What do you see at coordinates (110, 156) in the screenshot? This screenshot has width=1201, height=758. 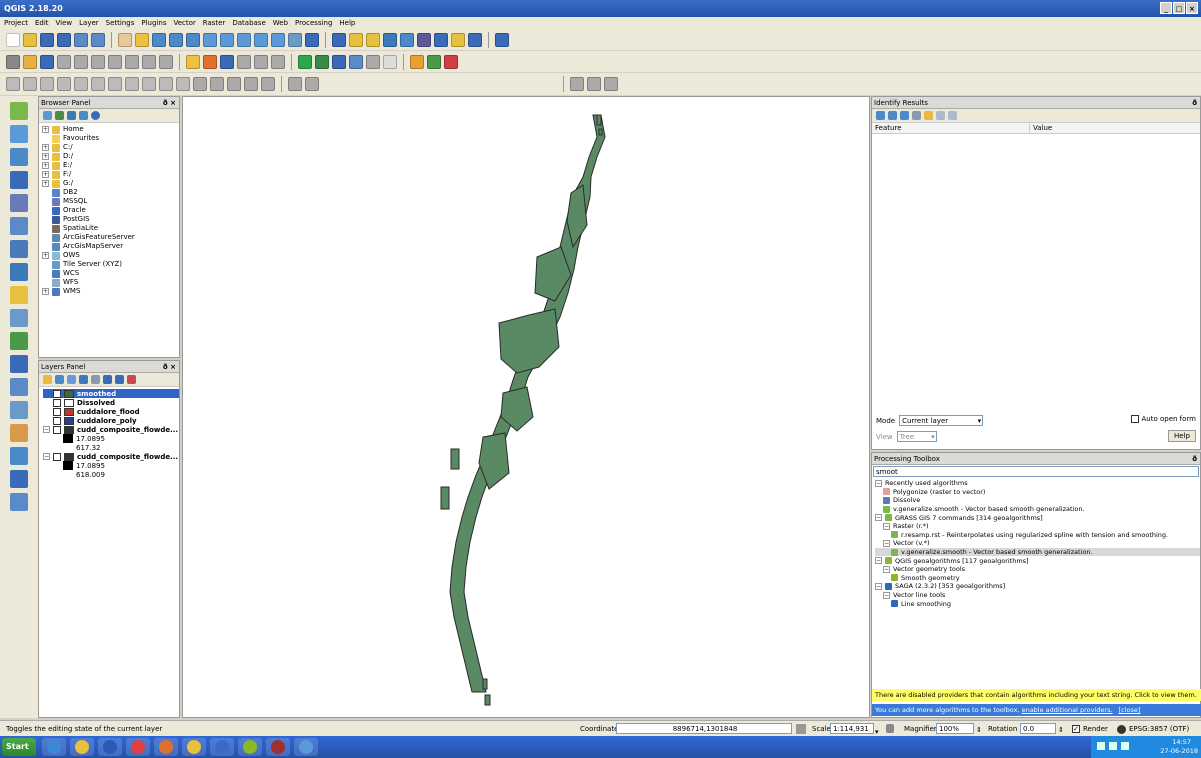 I see `browser-item: + D:/` at bounding box center [110, 156].